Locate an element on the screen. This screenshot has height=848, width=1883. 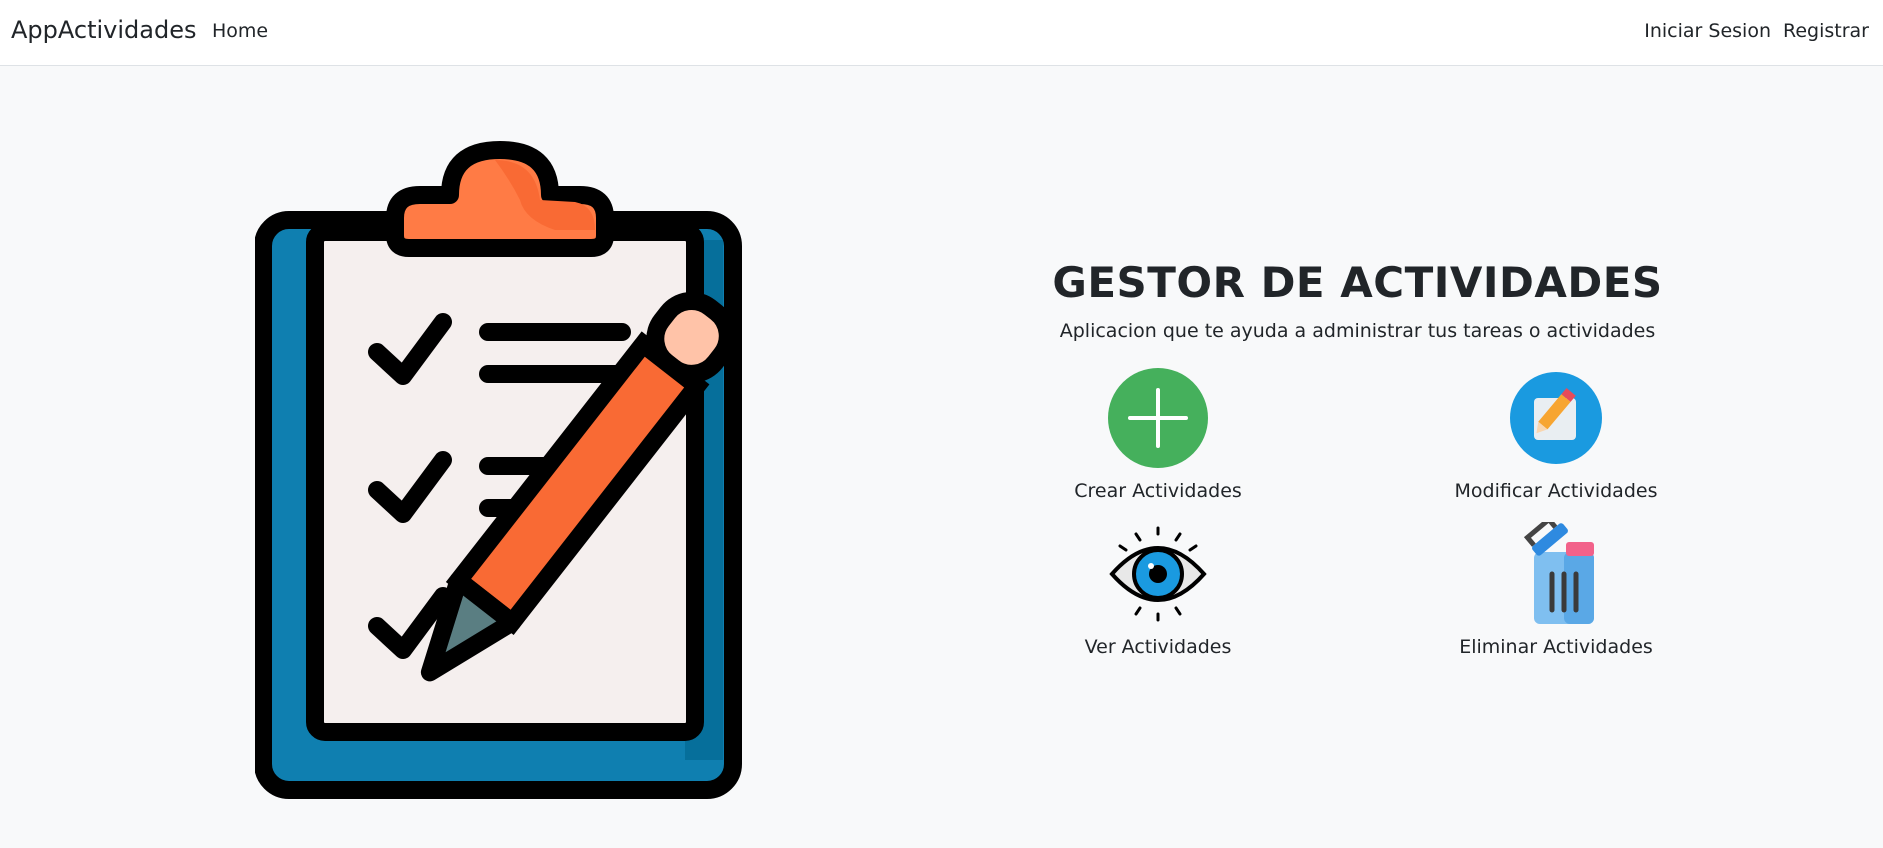
delete-activities-label: Eliminar Actividades is located at coordinates (1556, 647).